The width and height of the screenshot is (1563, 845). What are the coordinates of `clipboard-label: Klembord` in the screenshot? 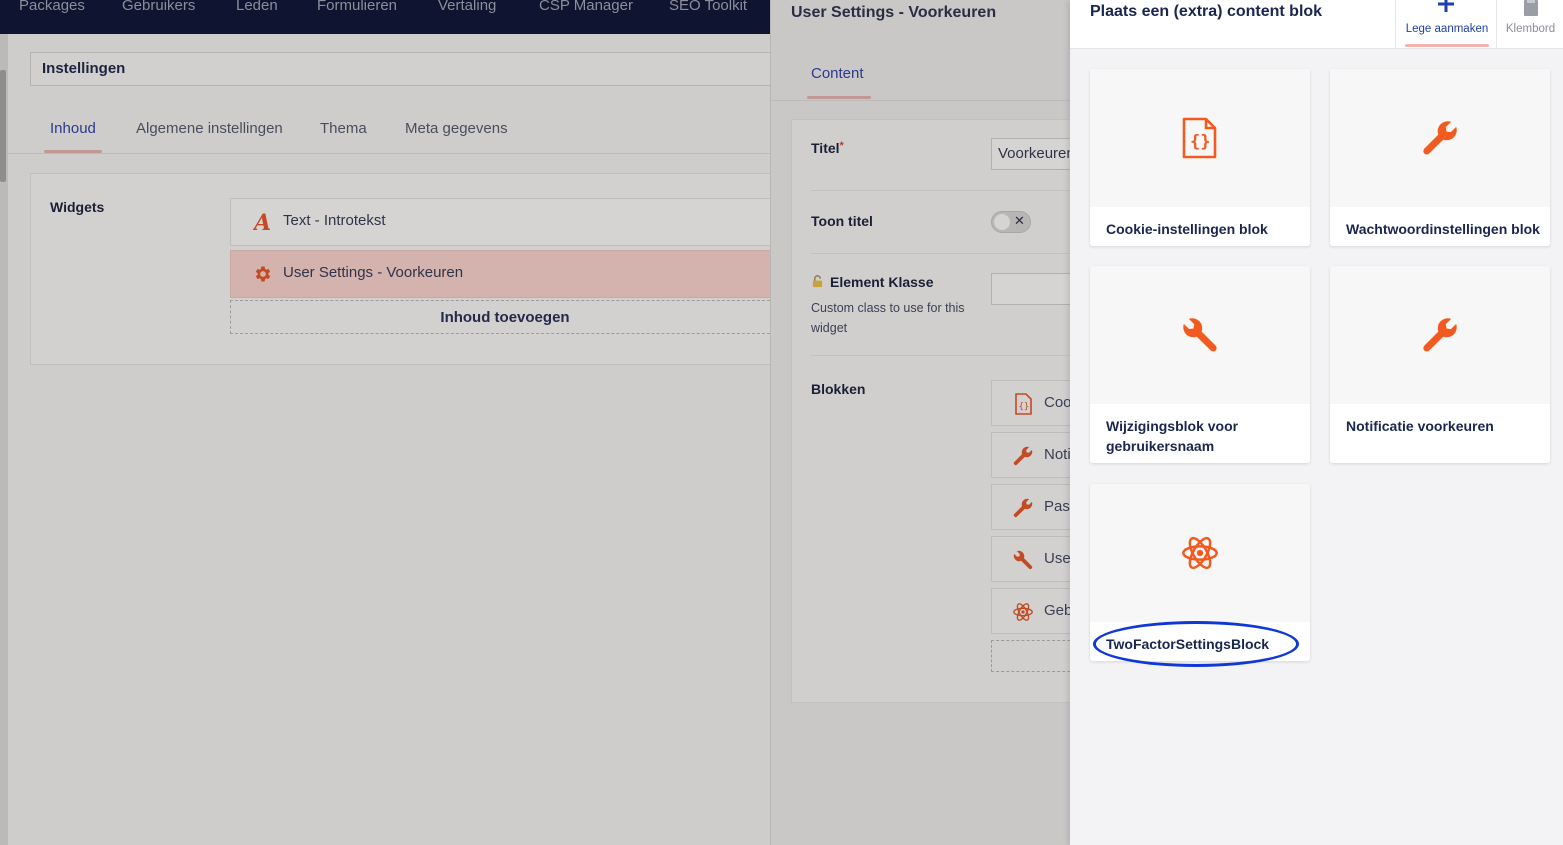 It's located at (1530, 29).